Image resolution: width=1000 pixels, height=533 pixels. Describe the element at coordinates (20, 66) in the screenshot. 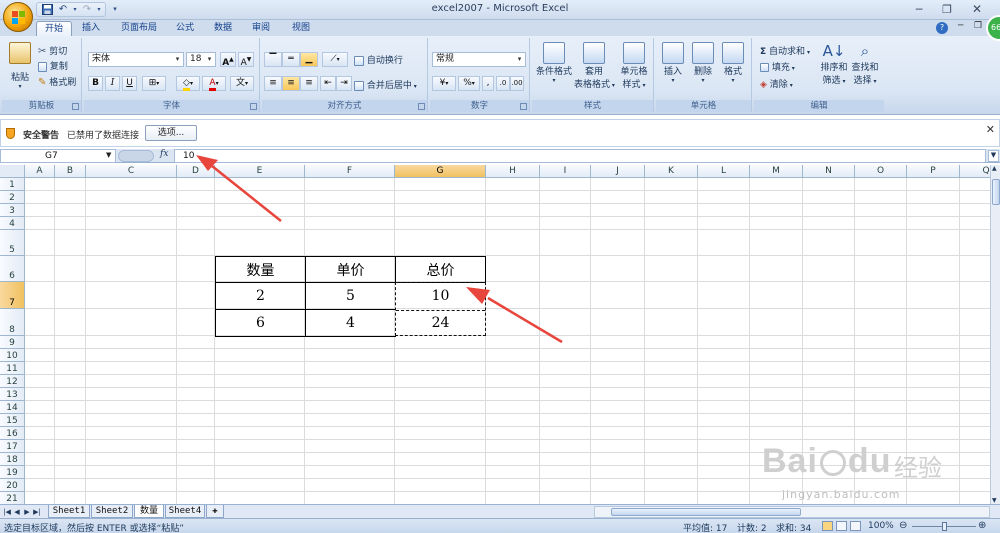

I see `paste-button: 粘贴 ▾` at that location.